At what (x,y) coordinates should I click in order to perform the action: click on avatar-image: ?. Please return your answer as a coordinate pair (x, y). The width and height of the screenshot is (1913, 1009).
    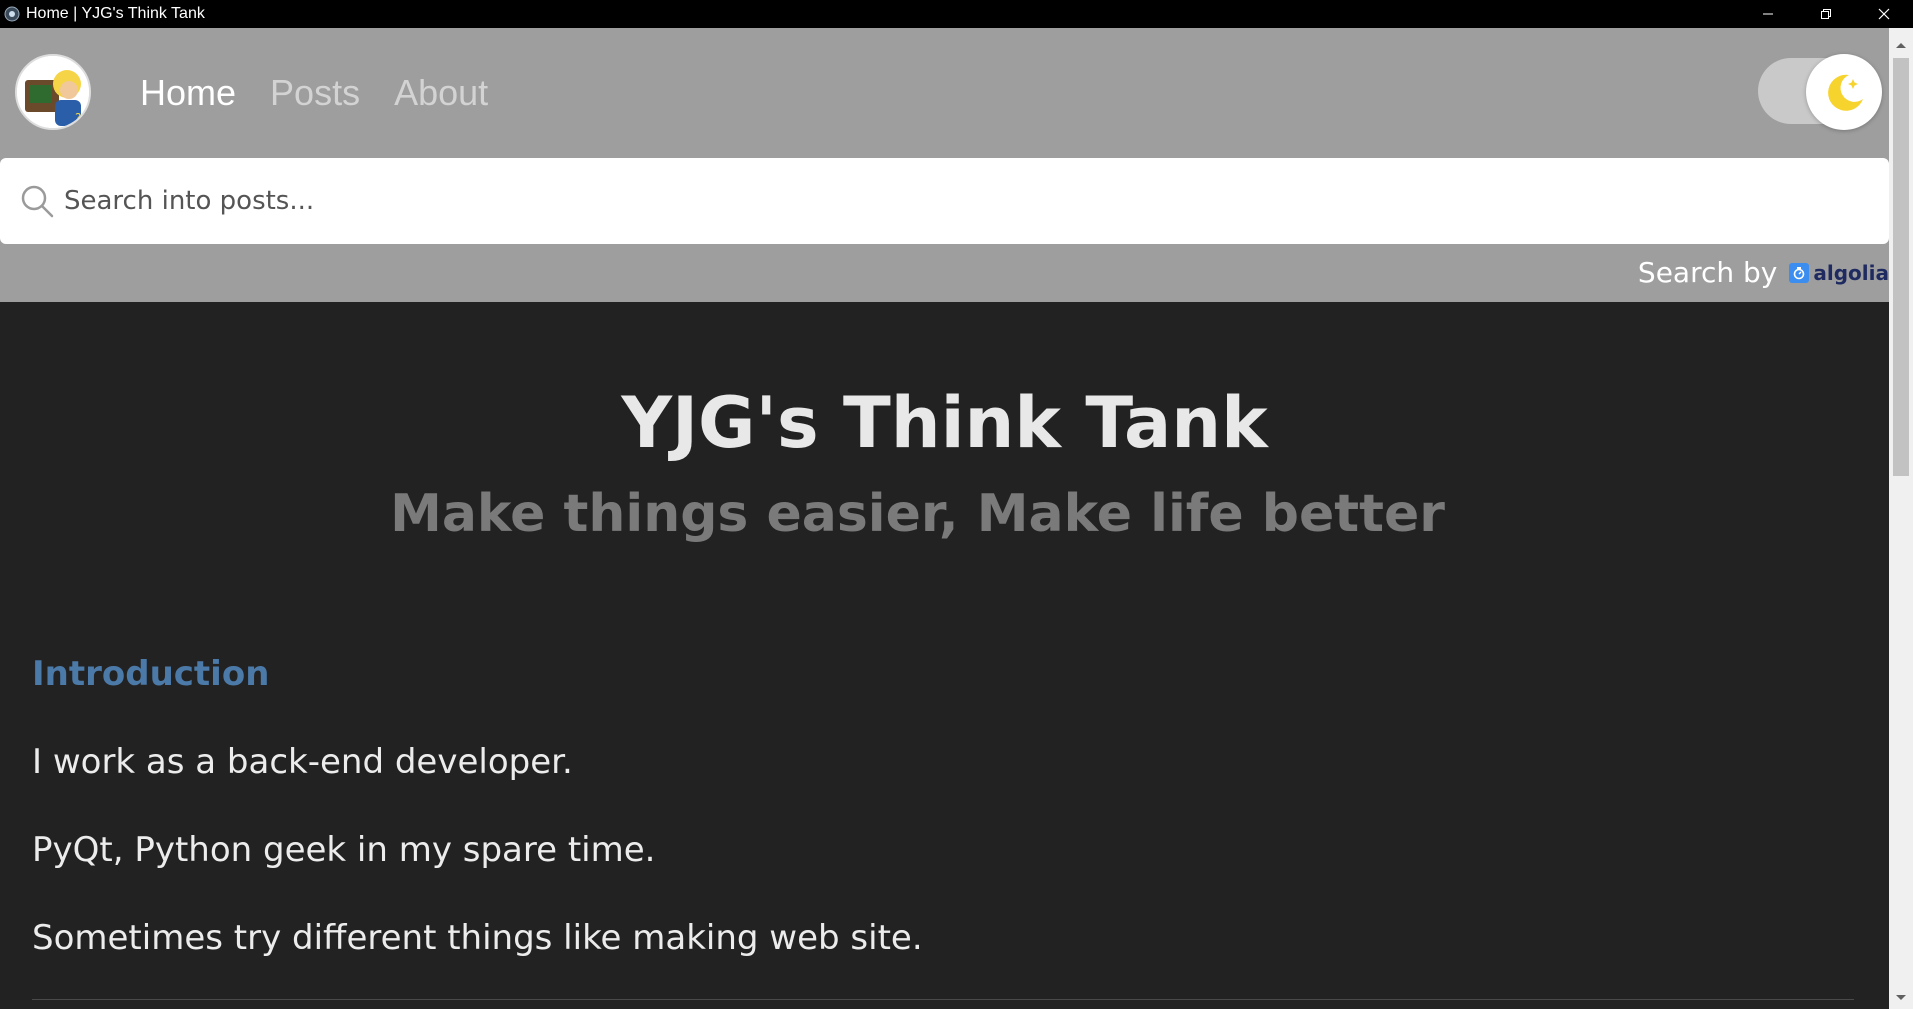
    Looking at the image, I should click on (53, 92).